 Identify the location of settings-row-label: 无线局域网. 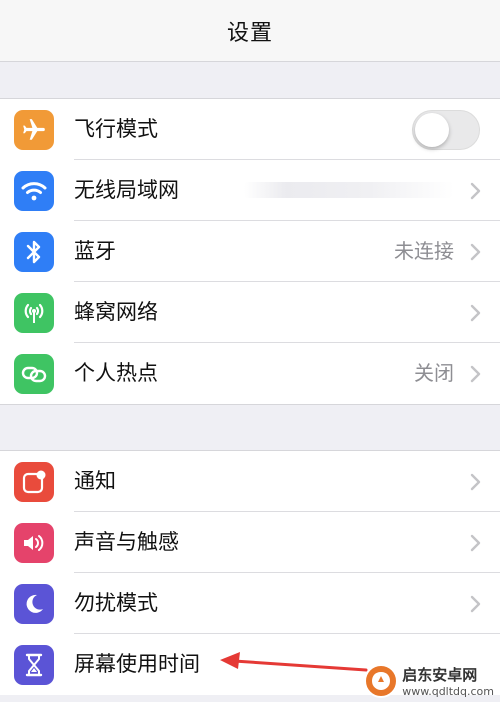
(126, 190).